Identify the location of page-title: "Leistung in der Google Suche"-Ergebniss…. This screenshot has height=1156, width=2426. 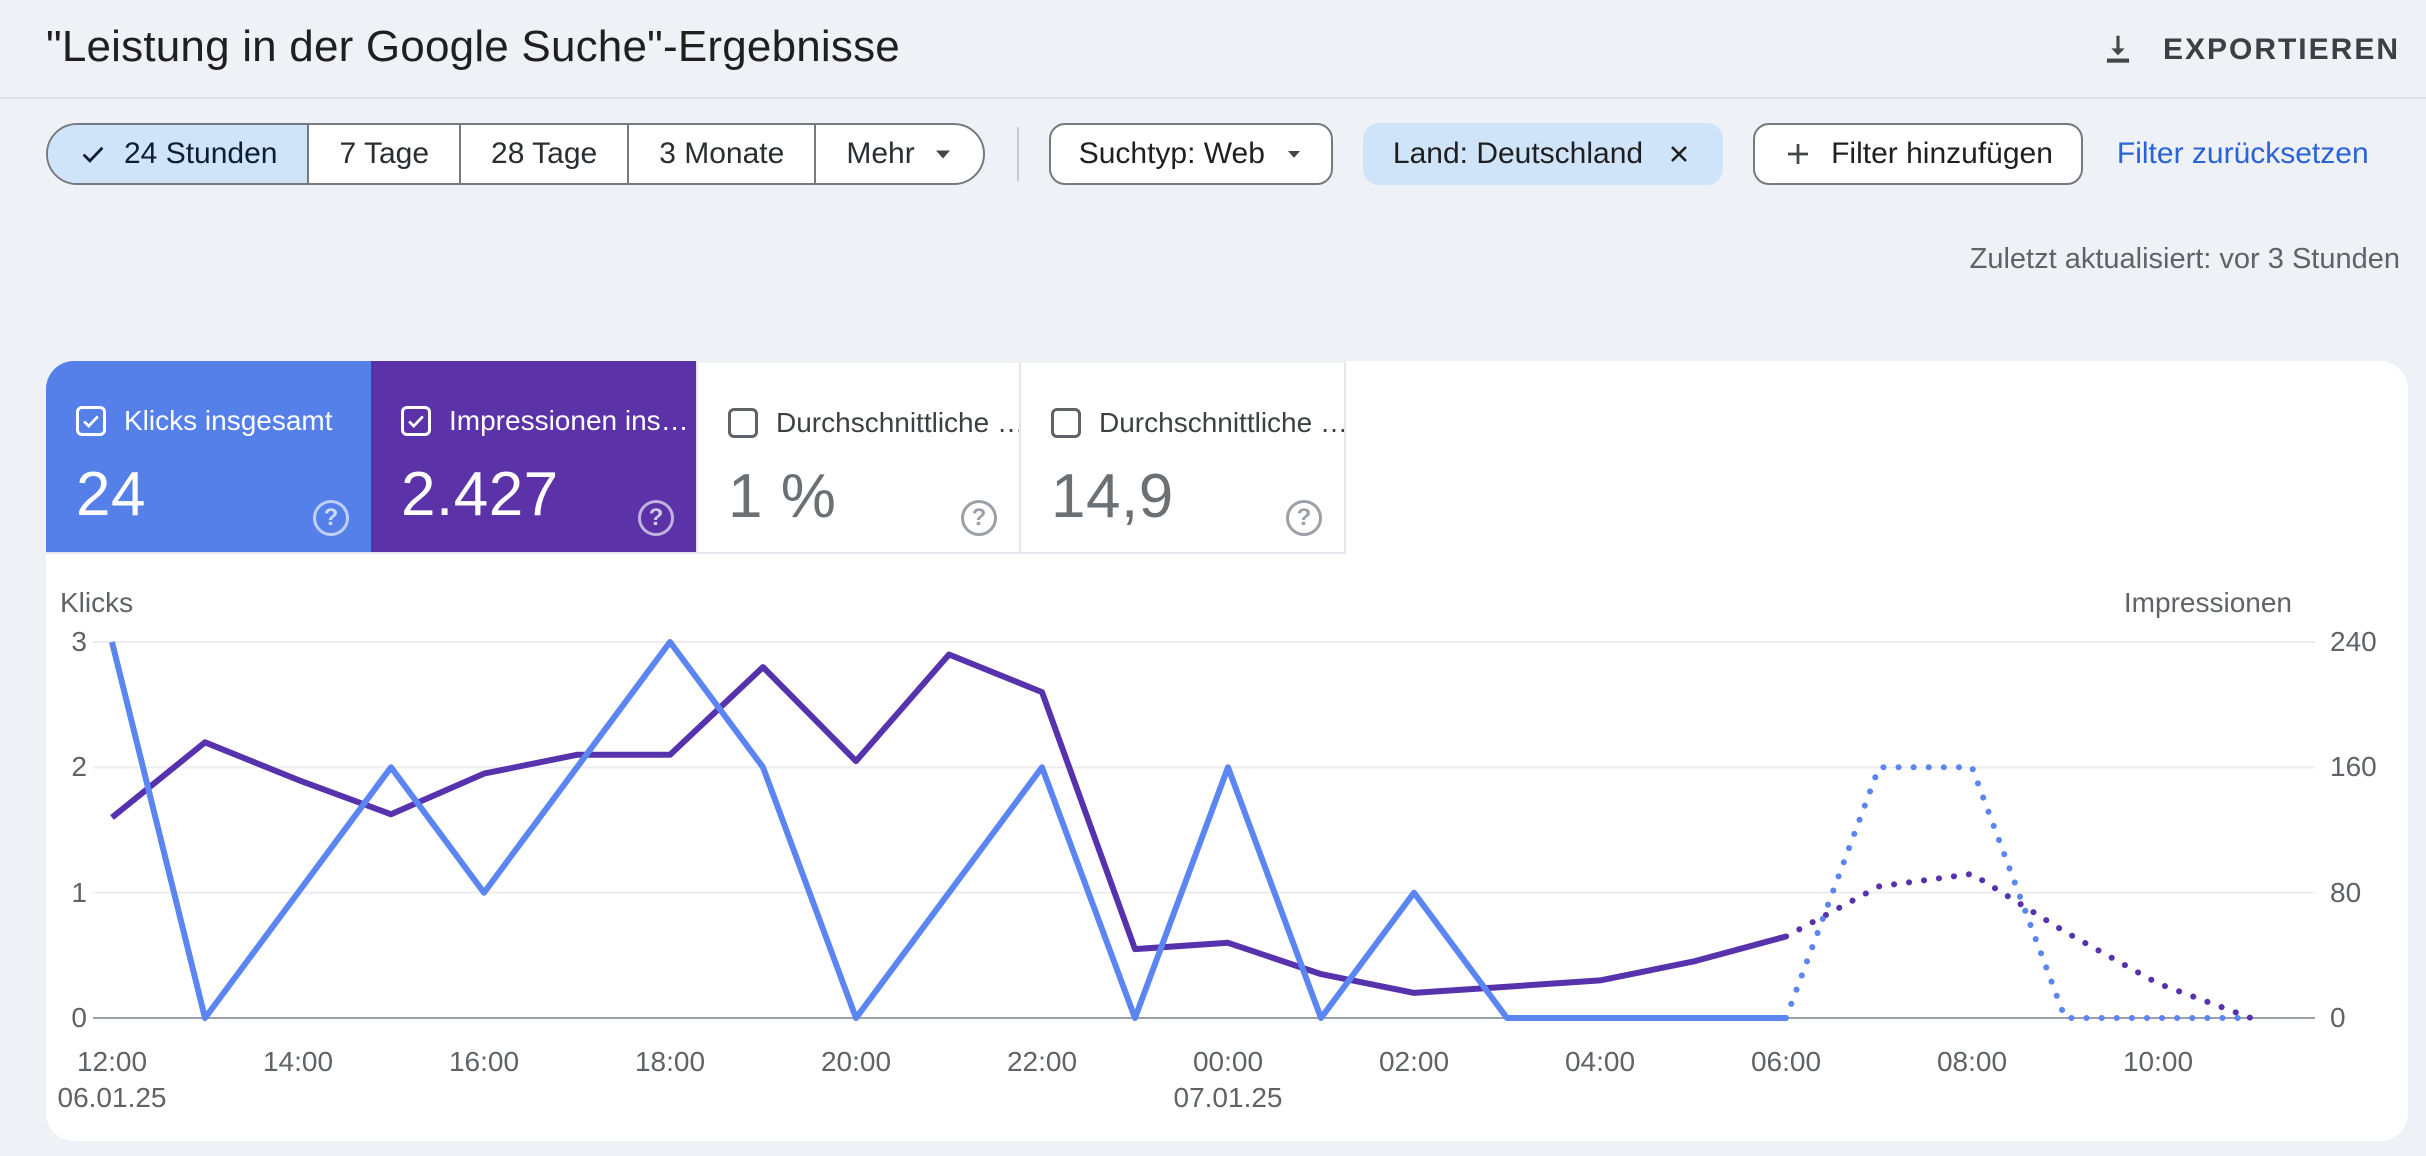
(473, 46).